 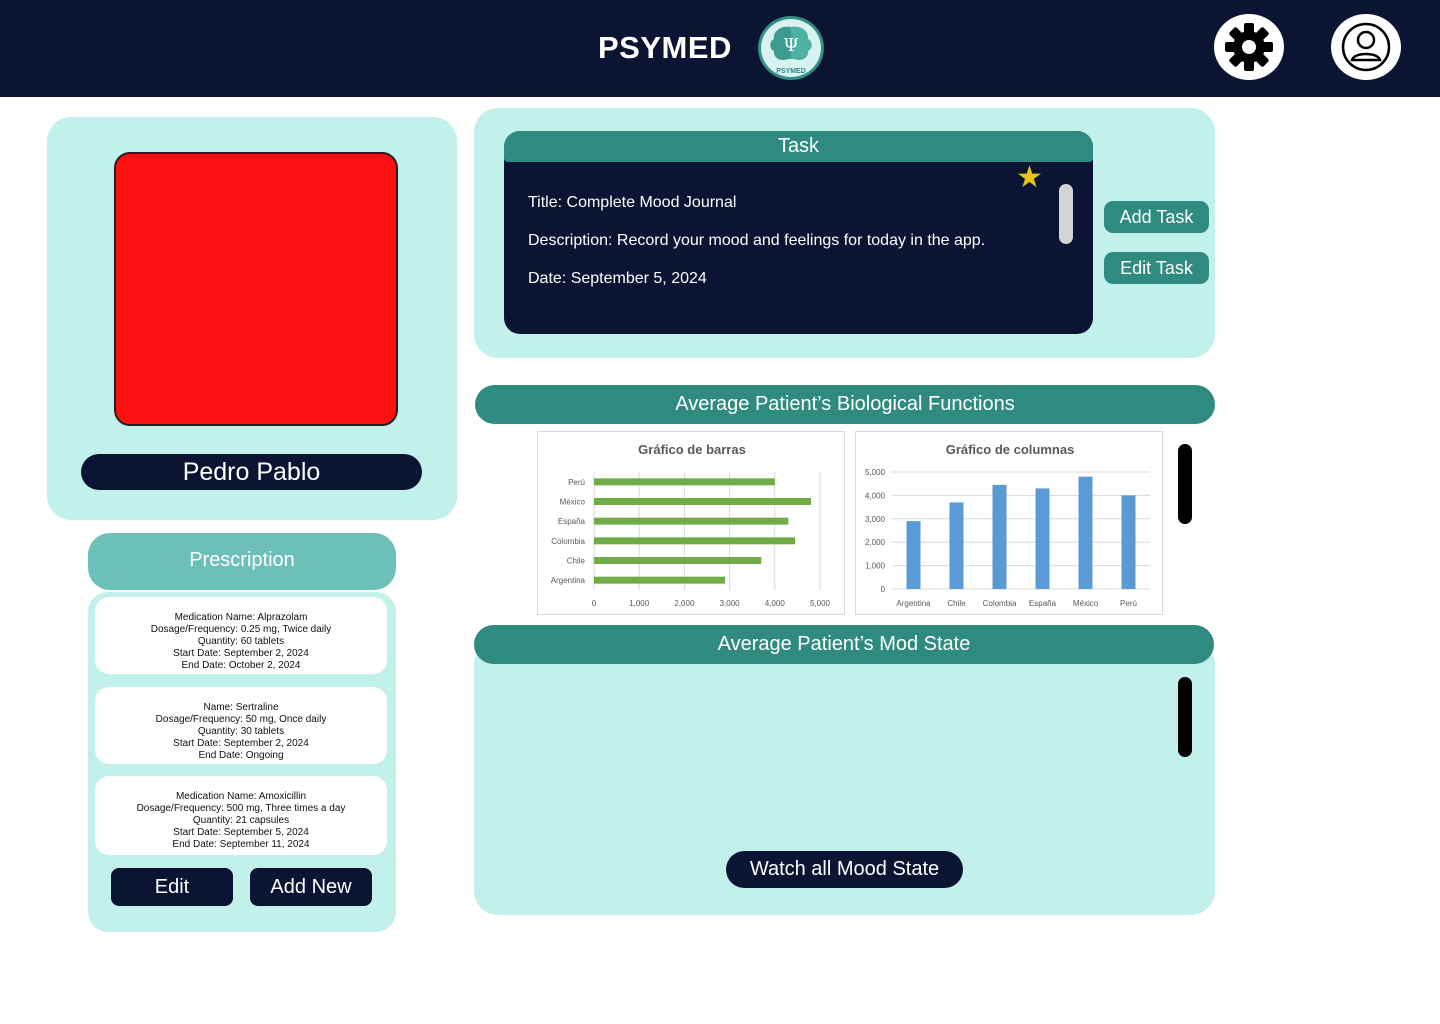 What do you see at coordinates (875, 472) in the screenshot?
I see `column-y-tick-label: 5,000` at bounding box center [875, 472].